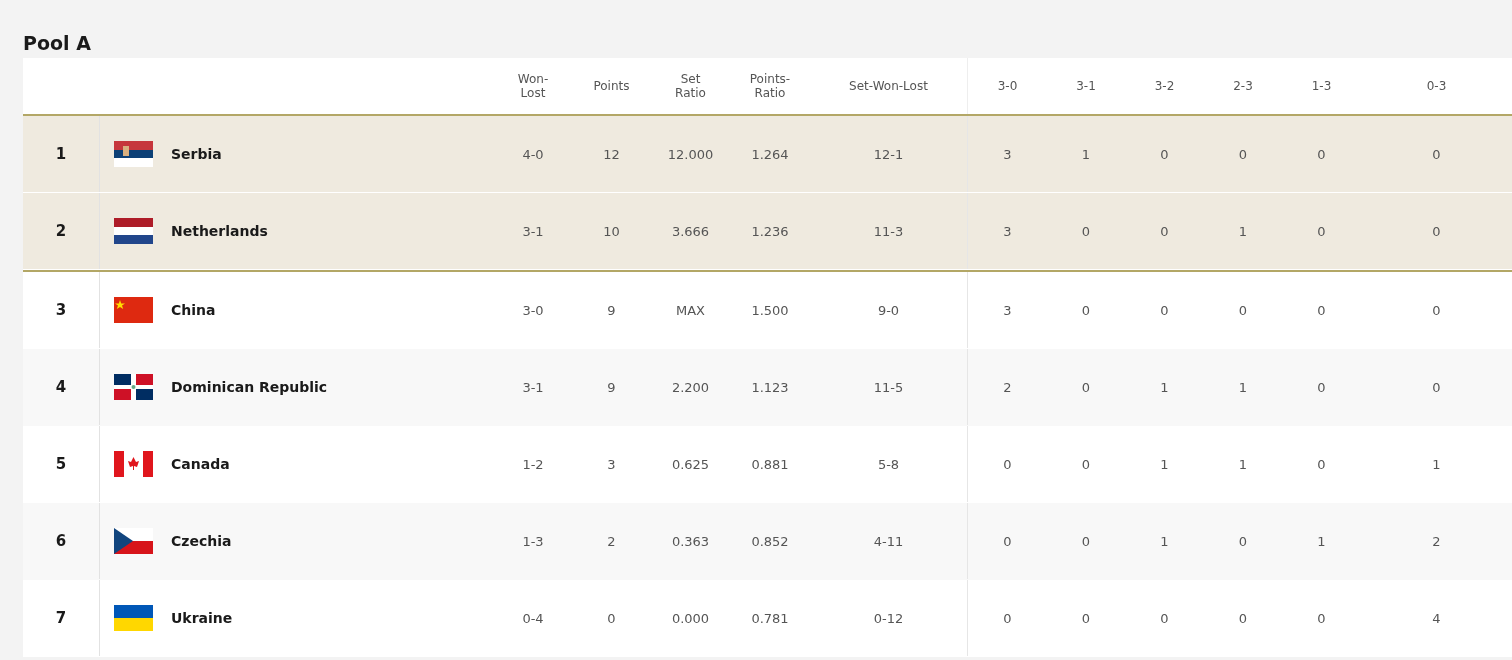 The height and width of the screenshot is (660, 1512). Describe the element at coordinates (611, 231) in the screenshot. I see `table-cell-text: 10` at that location.